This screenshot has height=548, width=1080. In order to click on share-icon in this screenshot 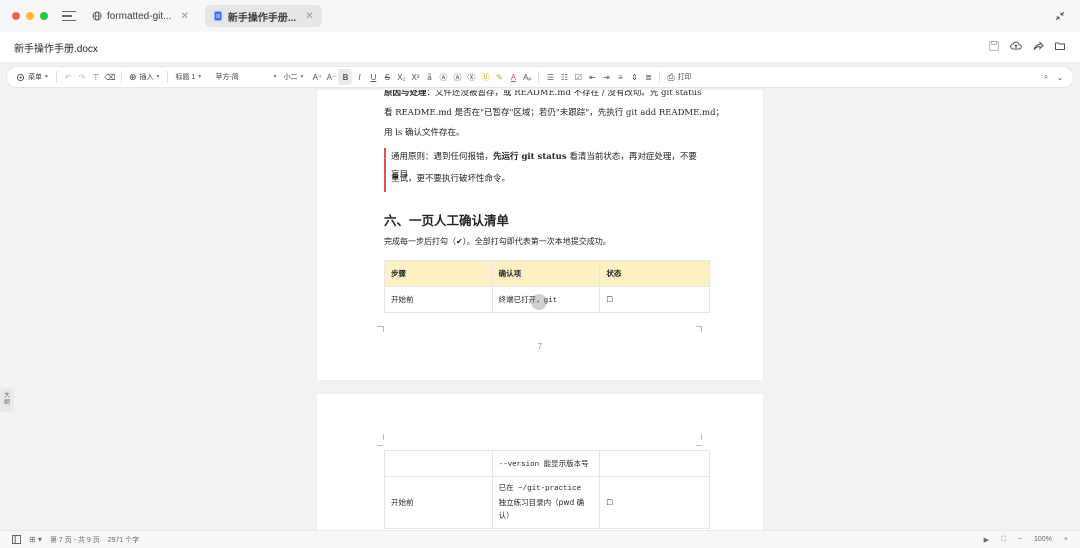, I will do `click(1038, 46)`.